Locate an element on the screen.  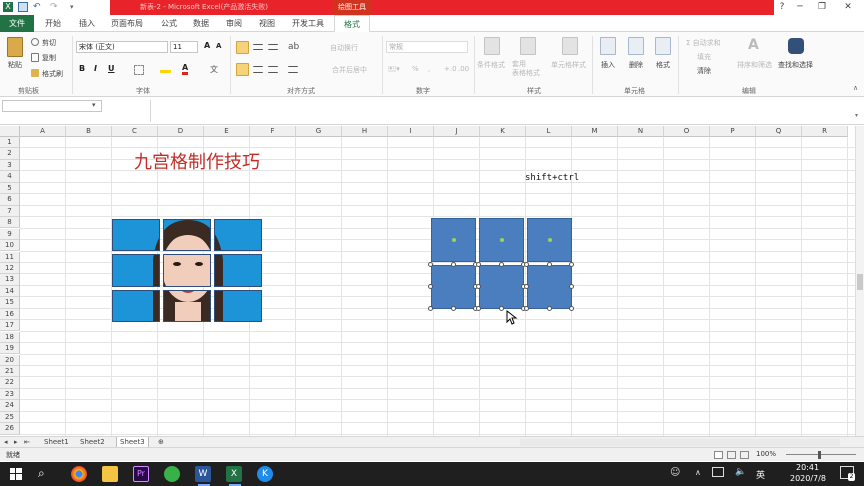
copy-button: 复制 is located at coordinates (49, 58).